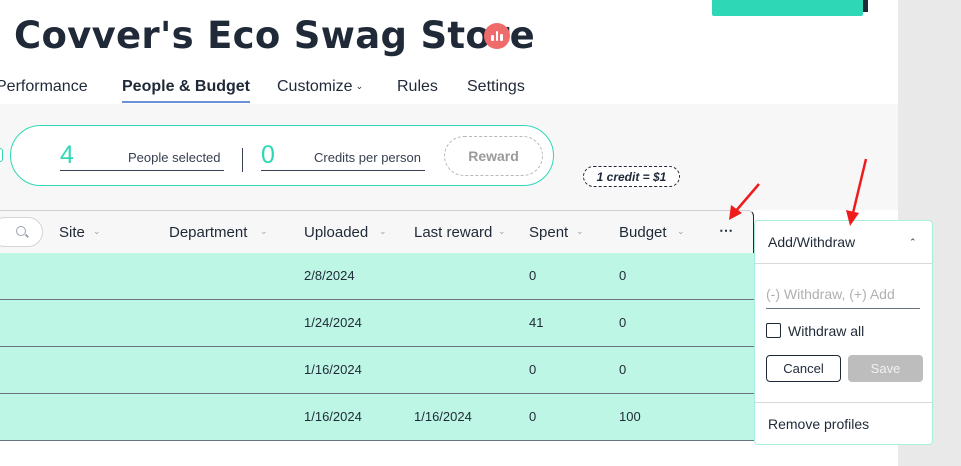 This screenshot has width=961, height=466. Describe the element at coordinates (142, 170) in the screenshot. I see `people-selected-underline` at that location.